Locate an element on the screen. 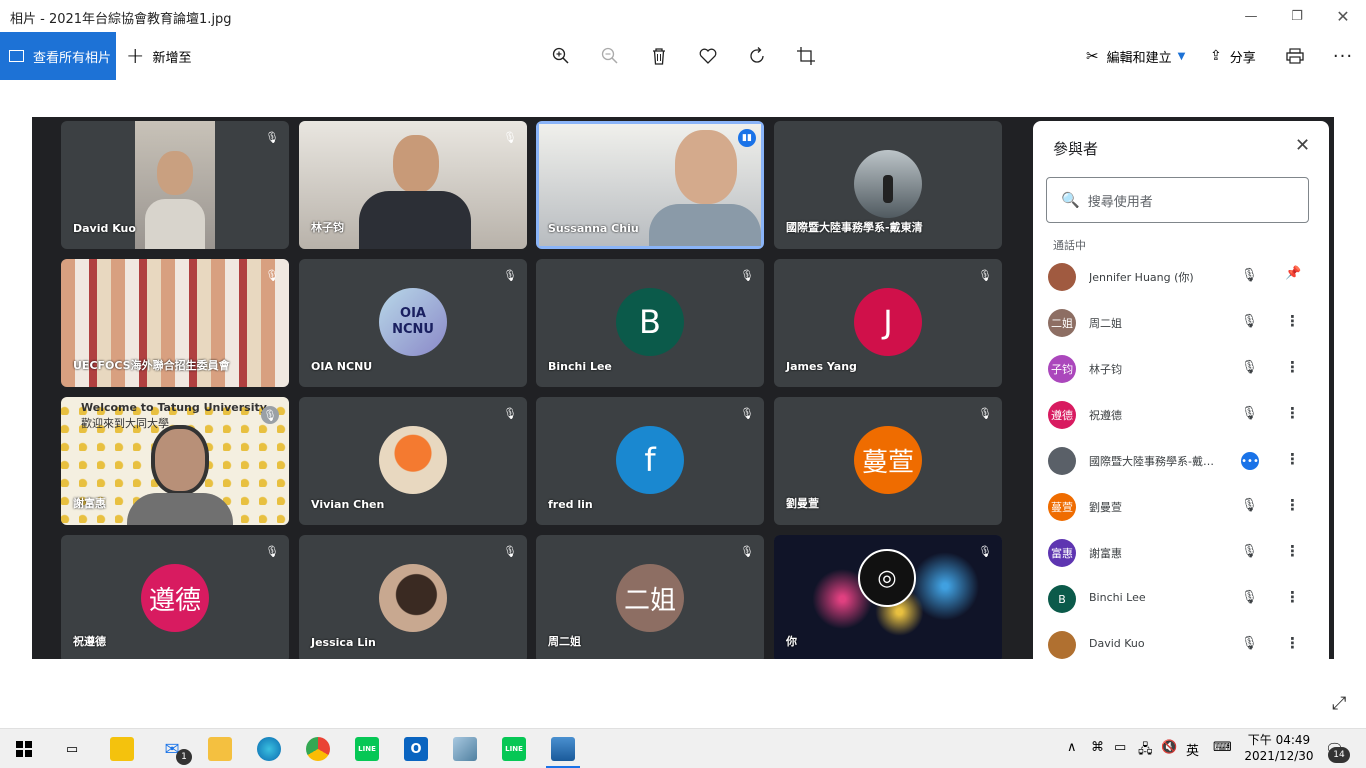 The width and height of the screenshot is (1366, 768). participant-row: 遵德 祝遵德 🎙 ⋮ is located at coordinates (1178, 415).